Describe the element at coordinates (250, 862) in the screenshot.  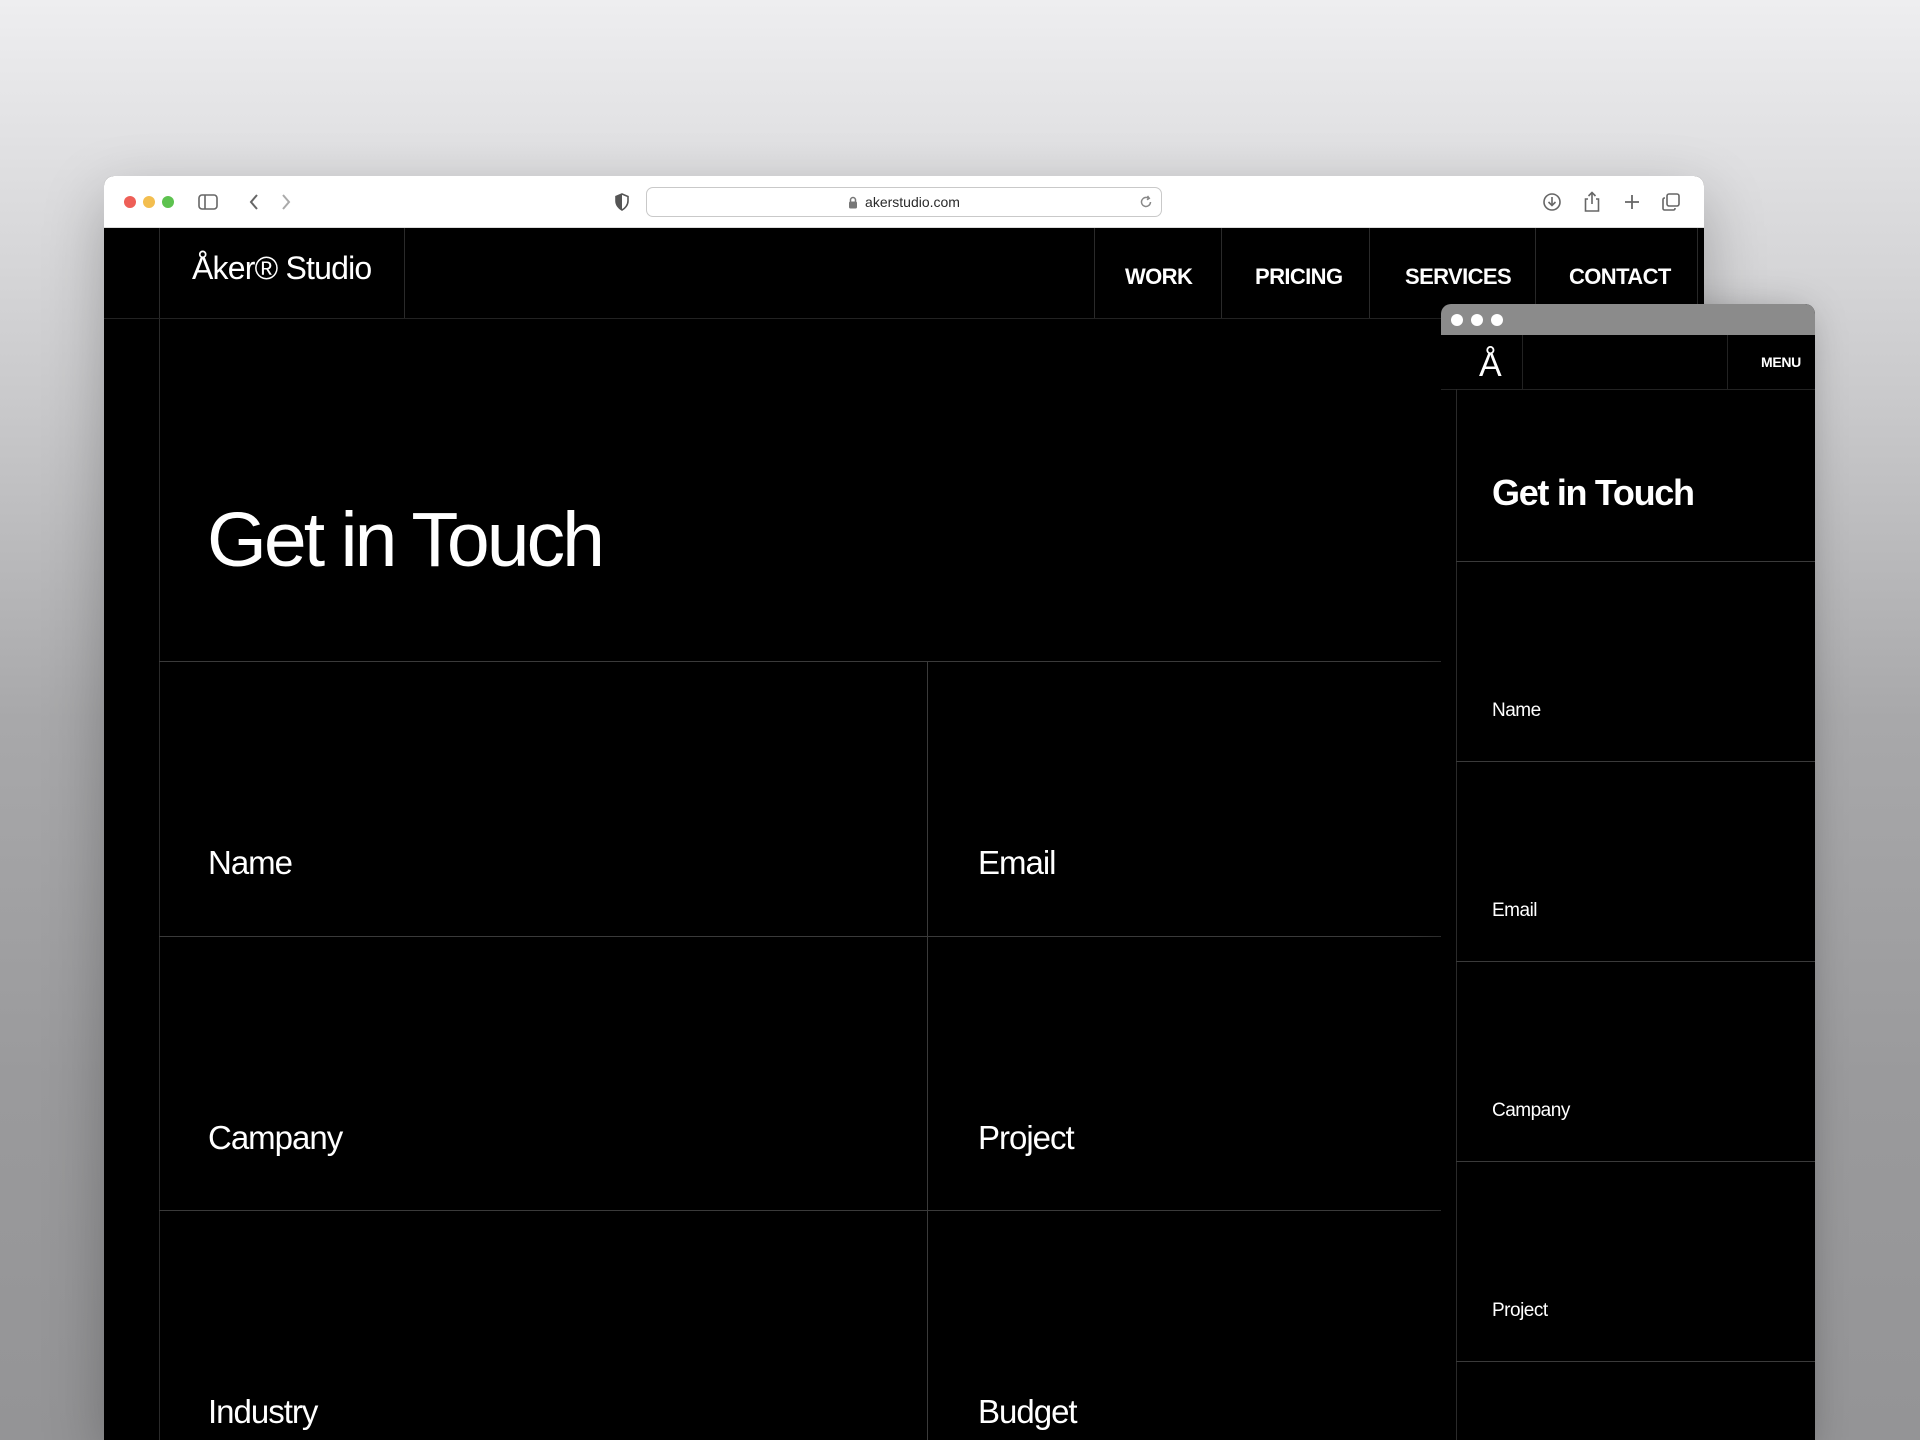
I see `name-field-label: Name` at that location.